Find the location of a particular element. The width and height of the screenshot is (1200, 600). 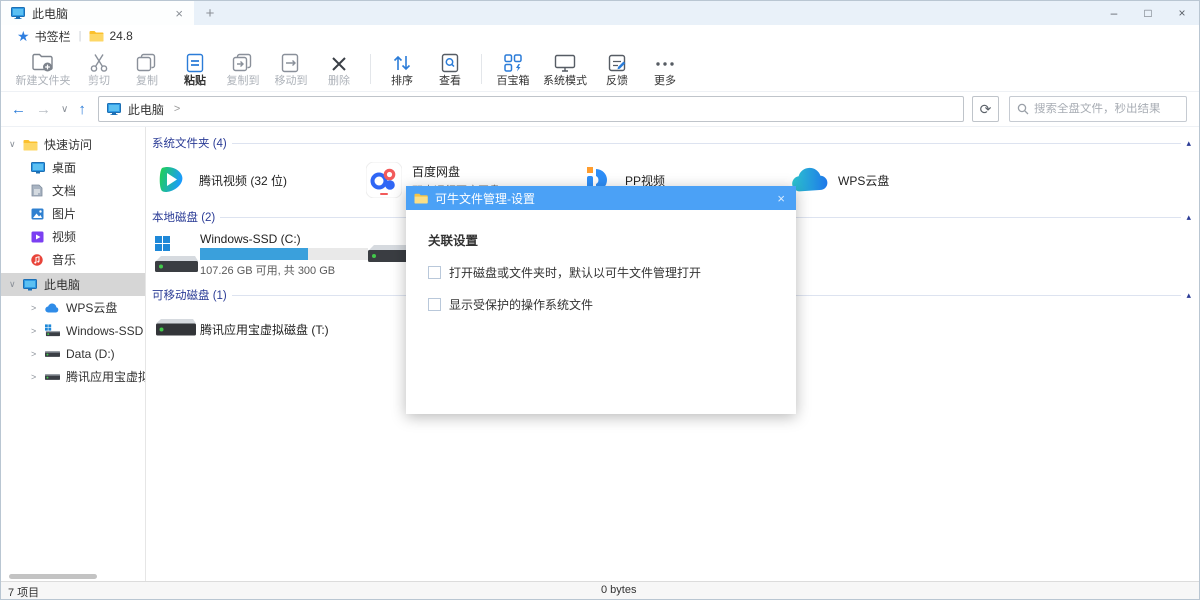

baidu-netdisk-icon is located at coordinates (384, 180).